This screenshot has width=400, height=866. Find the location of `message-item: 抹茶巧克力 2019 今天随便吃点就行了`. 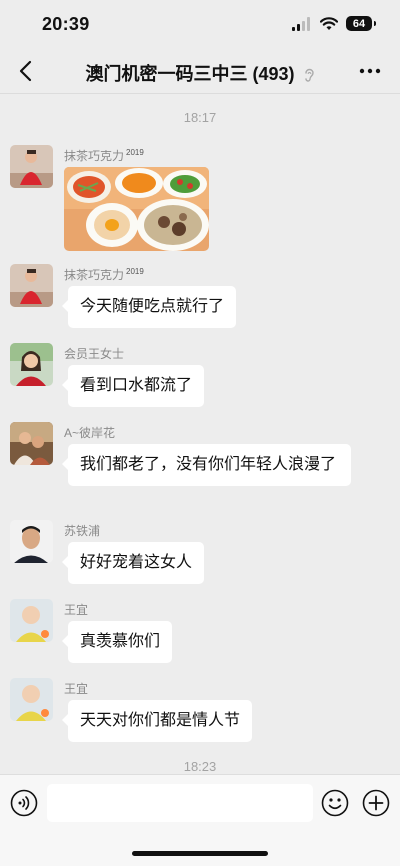

message-item: 抹茶巧克力 2019 今天随便吃点就行了 is located at coordinates (200, 296).